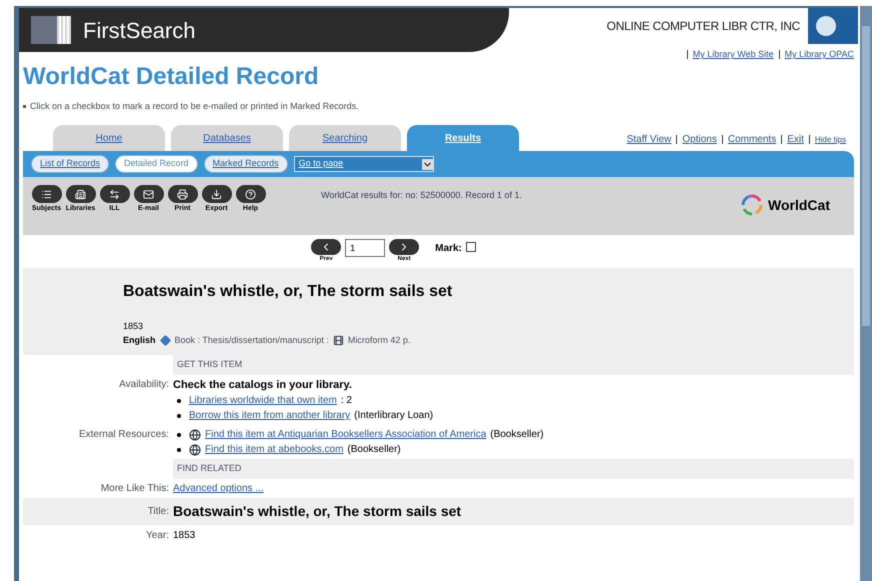 This screenshot has height=581, width=872. What do you see at coordinates (51, 30) in the screenshot?
I see `logo-icon` at bounding box center [51, 30].